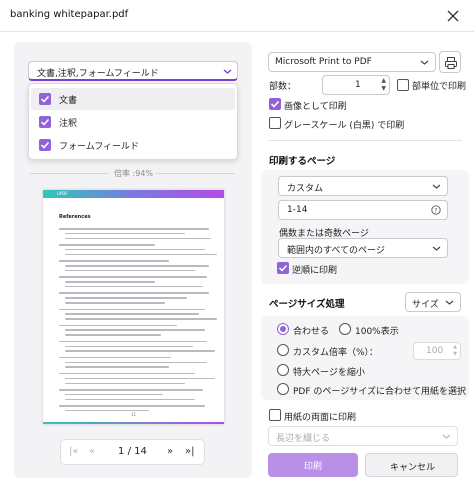 The width and height of the screenshot is (474, 497). I want to click on print-as-image-label: 画像として印刷, so click(315, 107).